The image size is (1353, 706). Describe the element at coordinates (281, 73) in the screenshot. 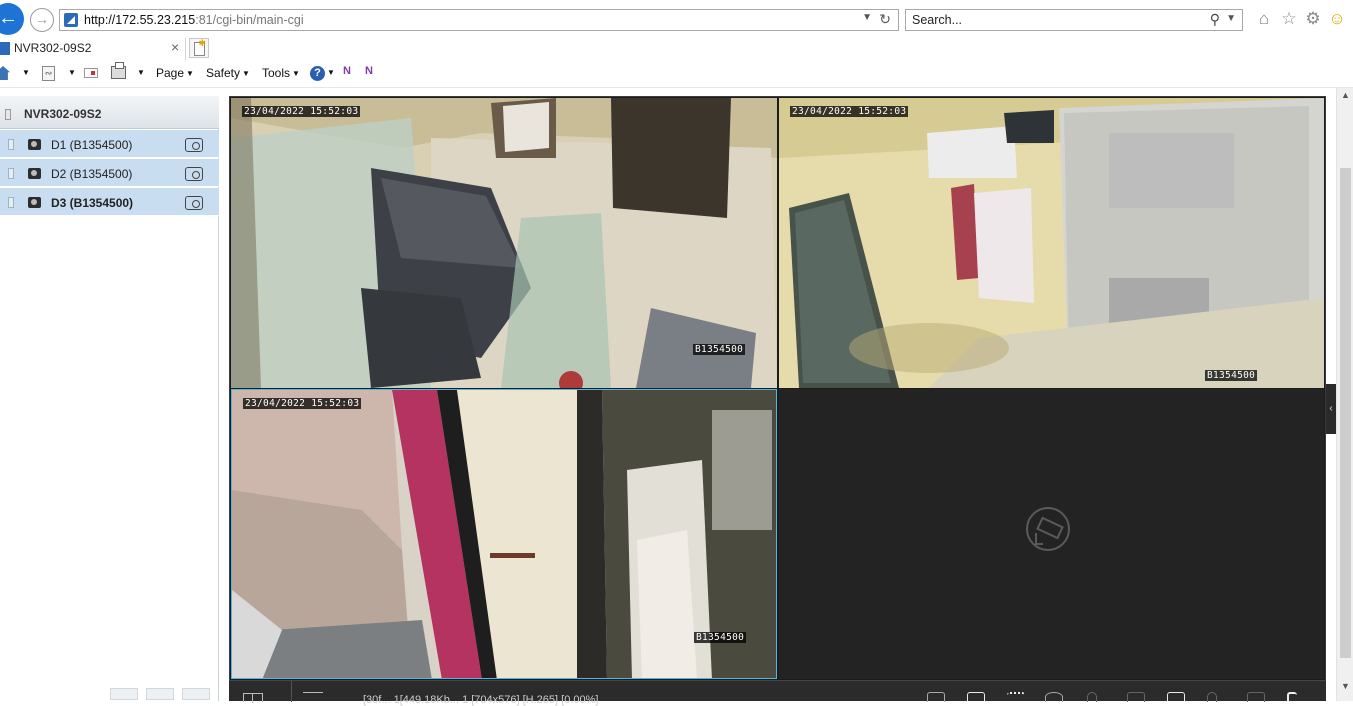

I see `tools-menu: Tools ▼` at that location.